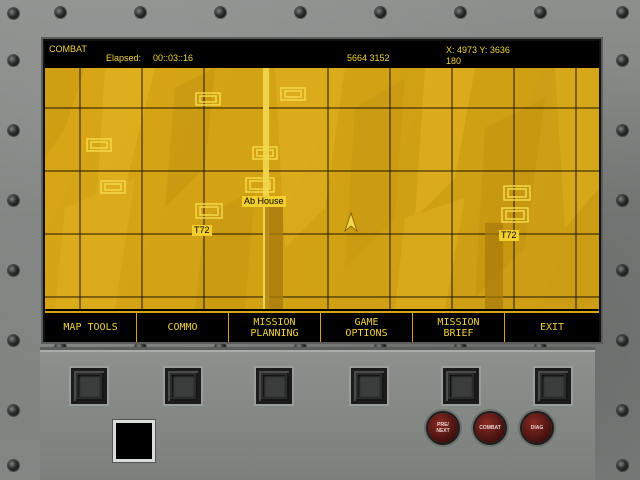 Image resolution: width=640 pixels, height=480 pixels. What do you see at coordinates (368, 58) in the screenshot?
I see `grid-reference: 5664 3152` at bounding box center [368, 58].